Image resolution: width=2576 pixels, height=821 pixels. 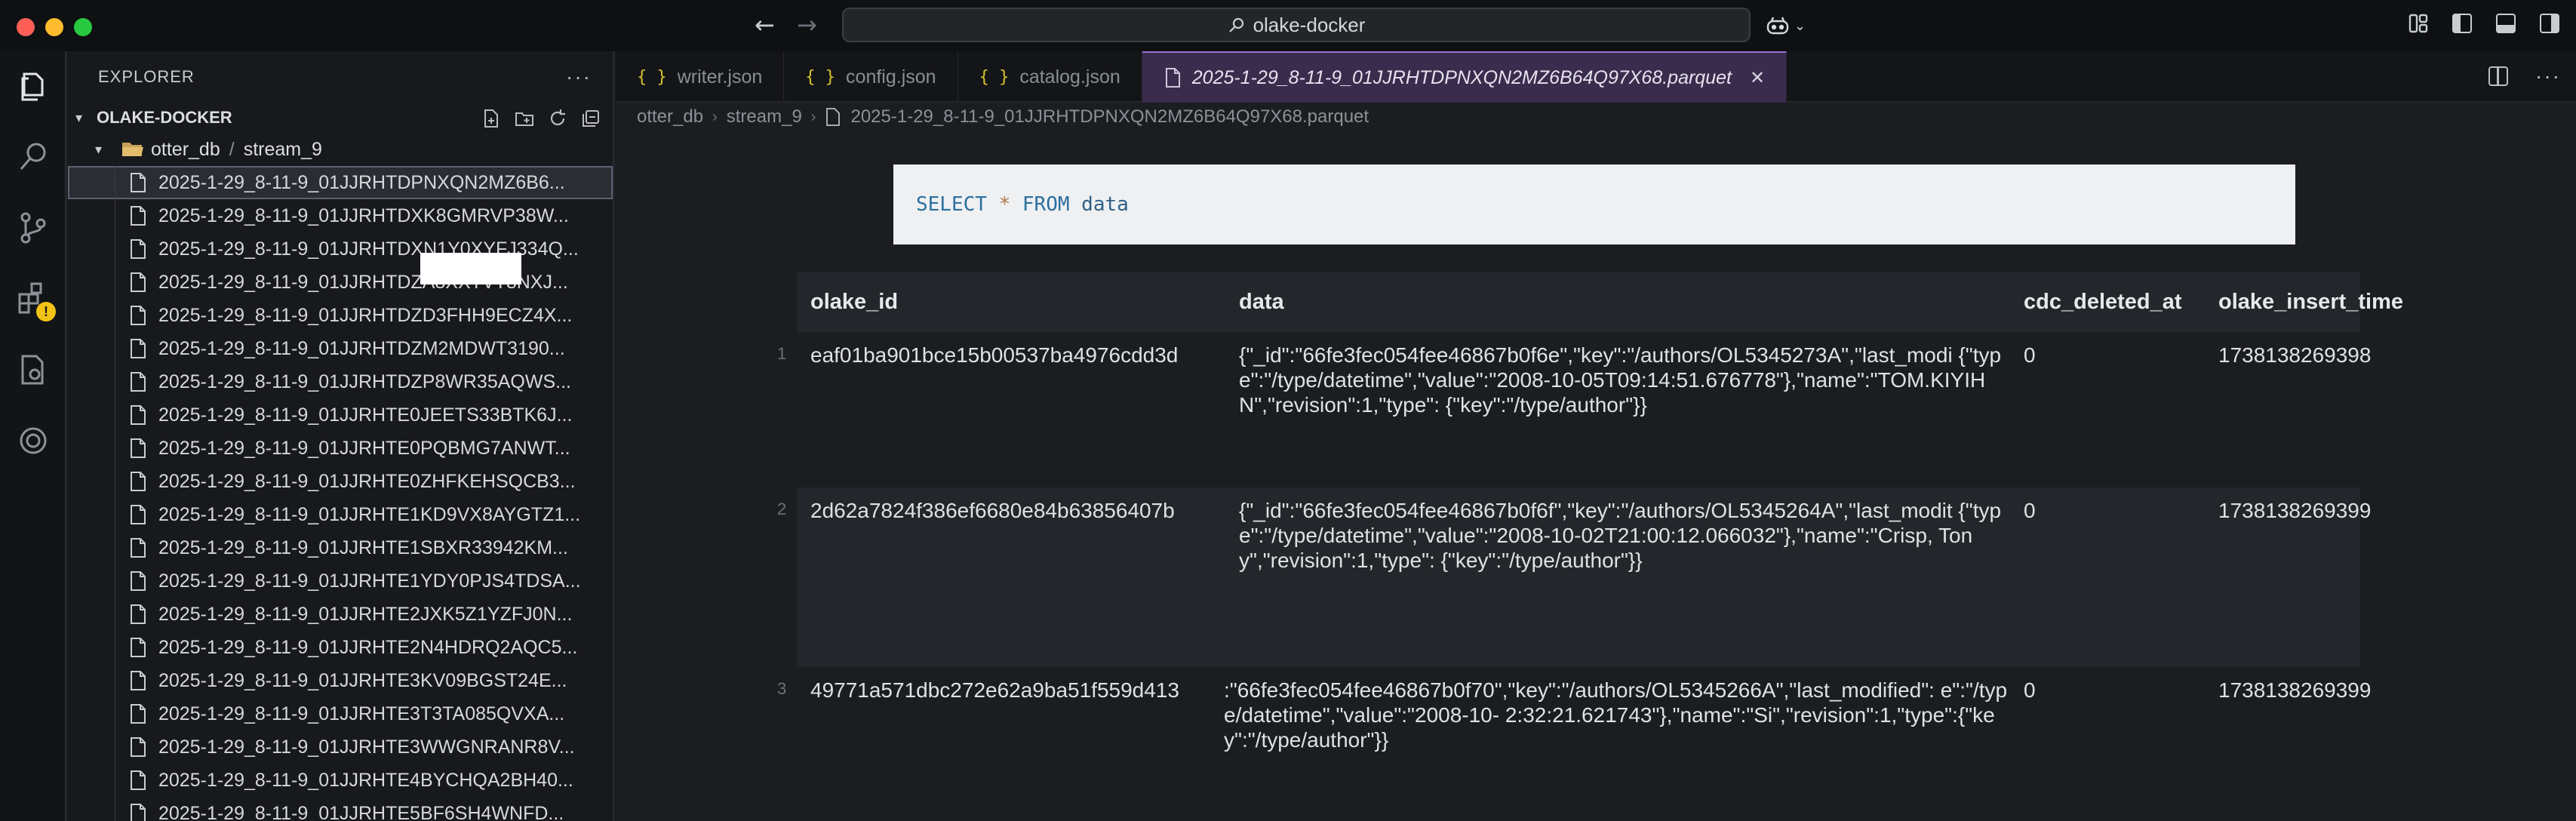 What do you see at coordinates (1296, 25) in the screenshot?
I see `command-center-search: olake-docker` at bounding box center [1296, 25].